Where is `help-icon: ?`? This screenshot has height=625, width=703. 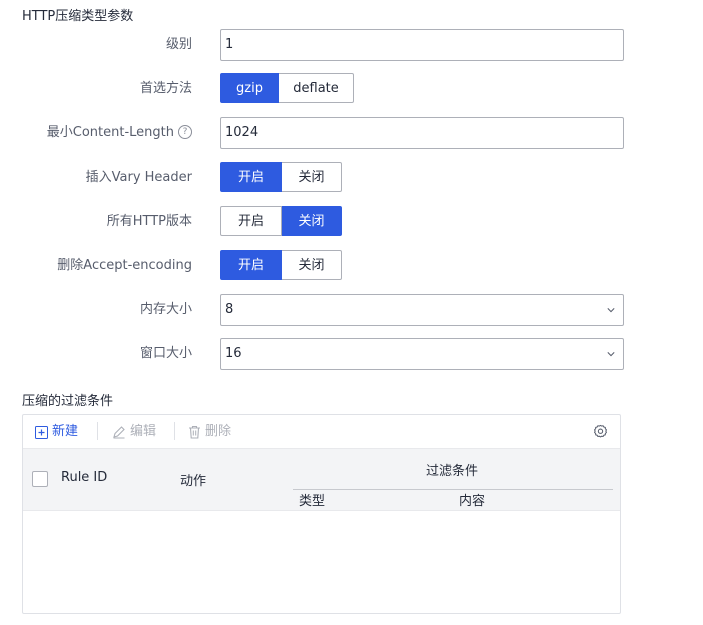 help-icon: ? is located at coordinates (185, 131).